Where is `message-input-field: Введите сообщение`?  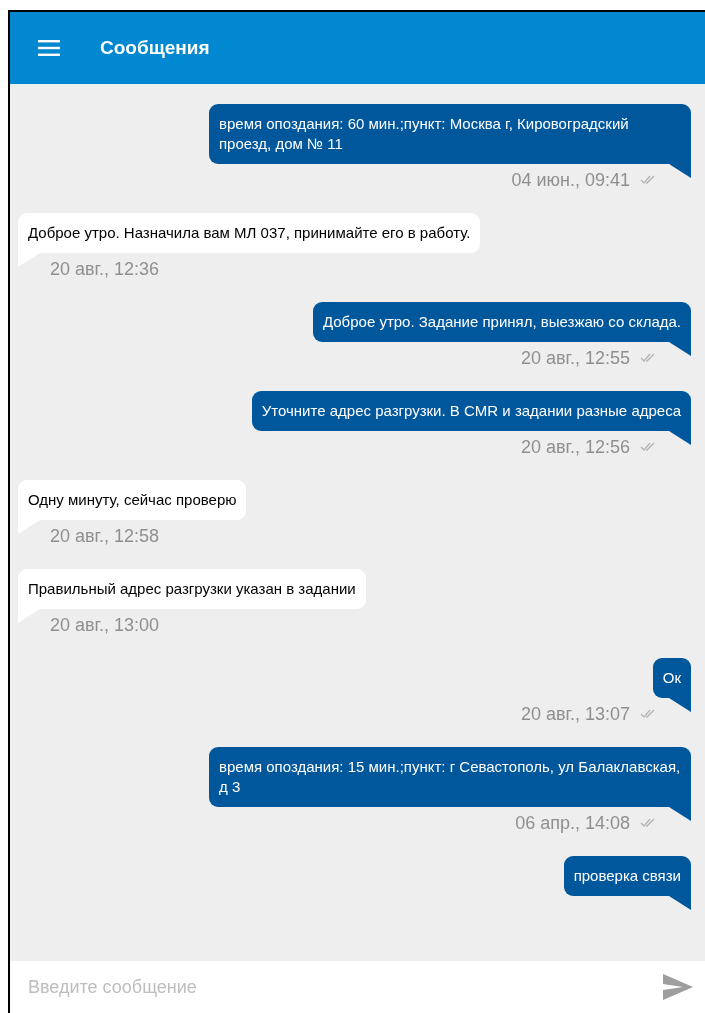
message-input-field: Введите сообщение is located at coordinates (357, 987).